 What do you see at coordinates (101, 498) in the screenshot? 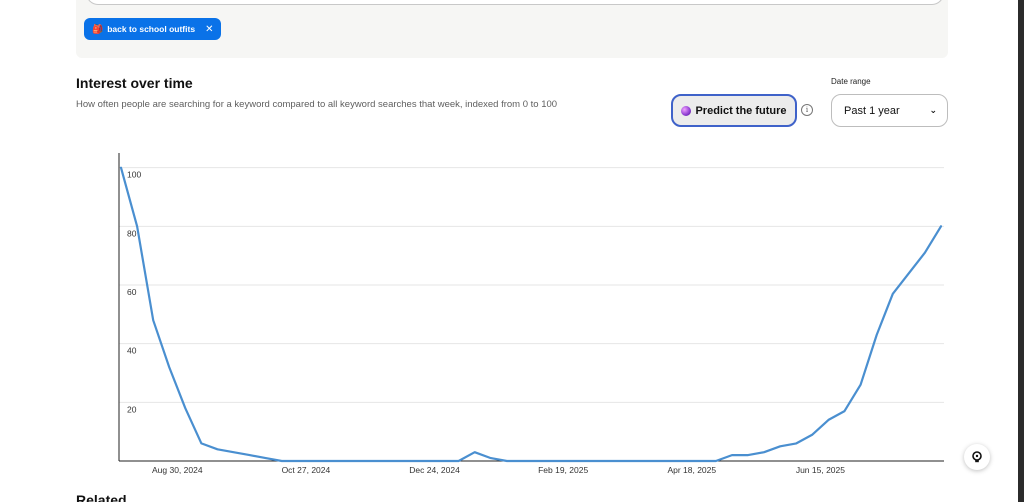
I see `related-trends-title: Related trends` at bounding box center [101, 498].